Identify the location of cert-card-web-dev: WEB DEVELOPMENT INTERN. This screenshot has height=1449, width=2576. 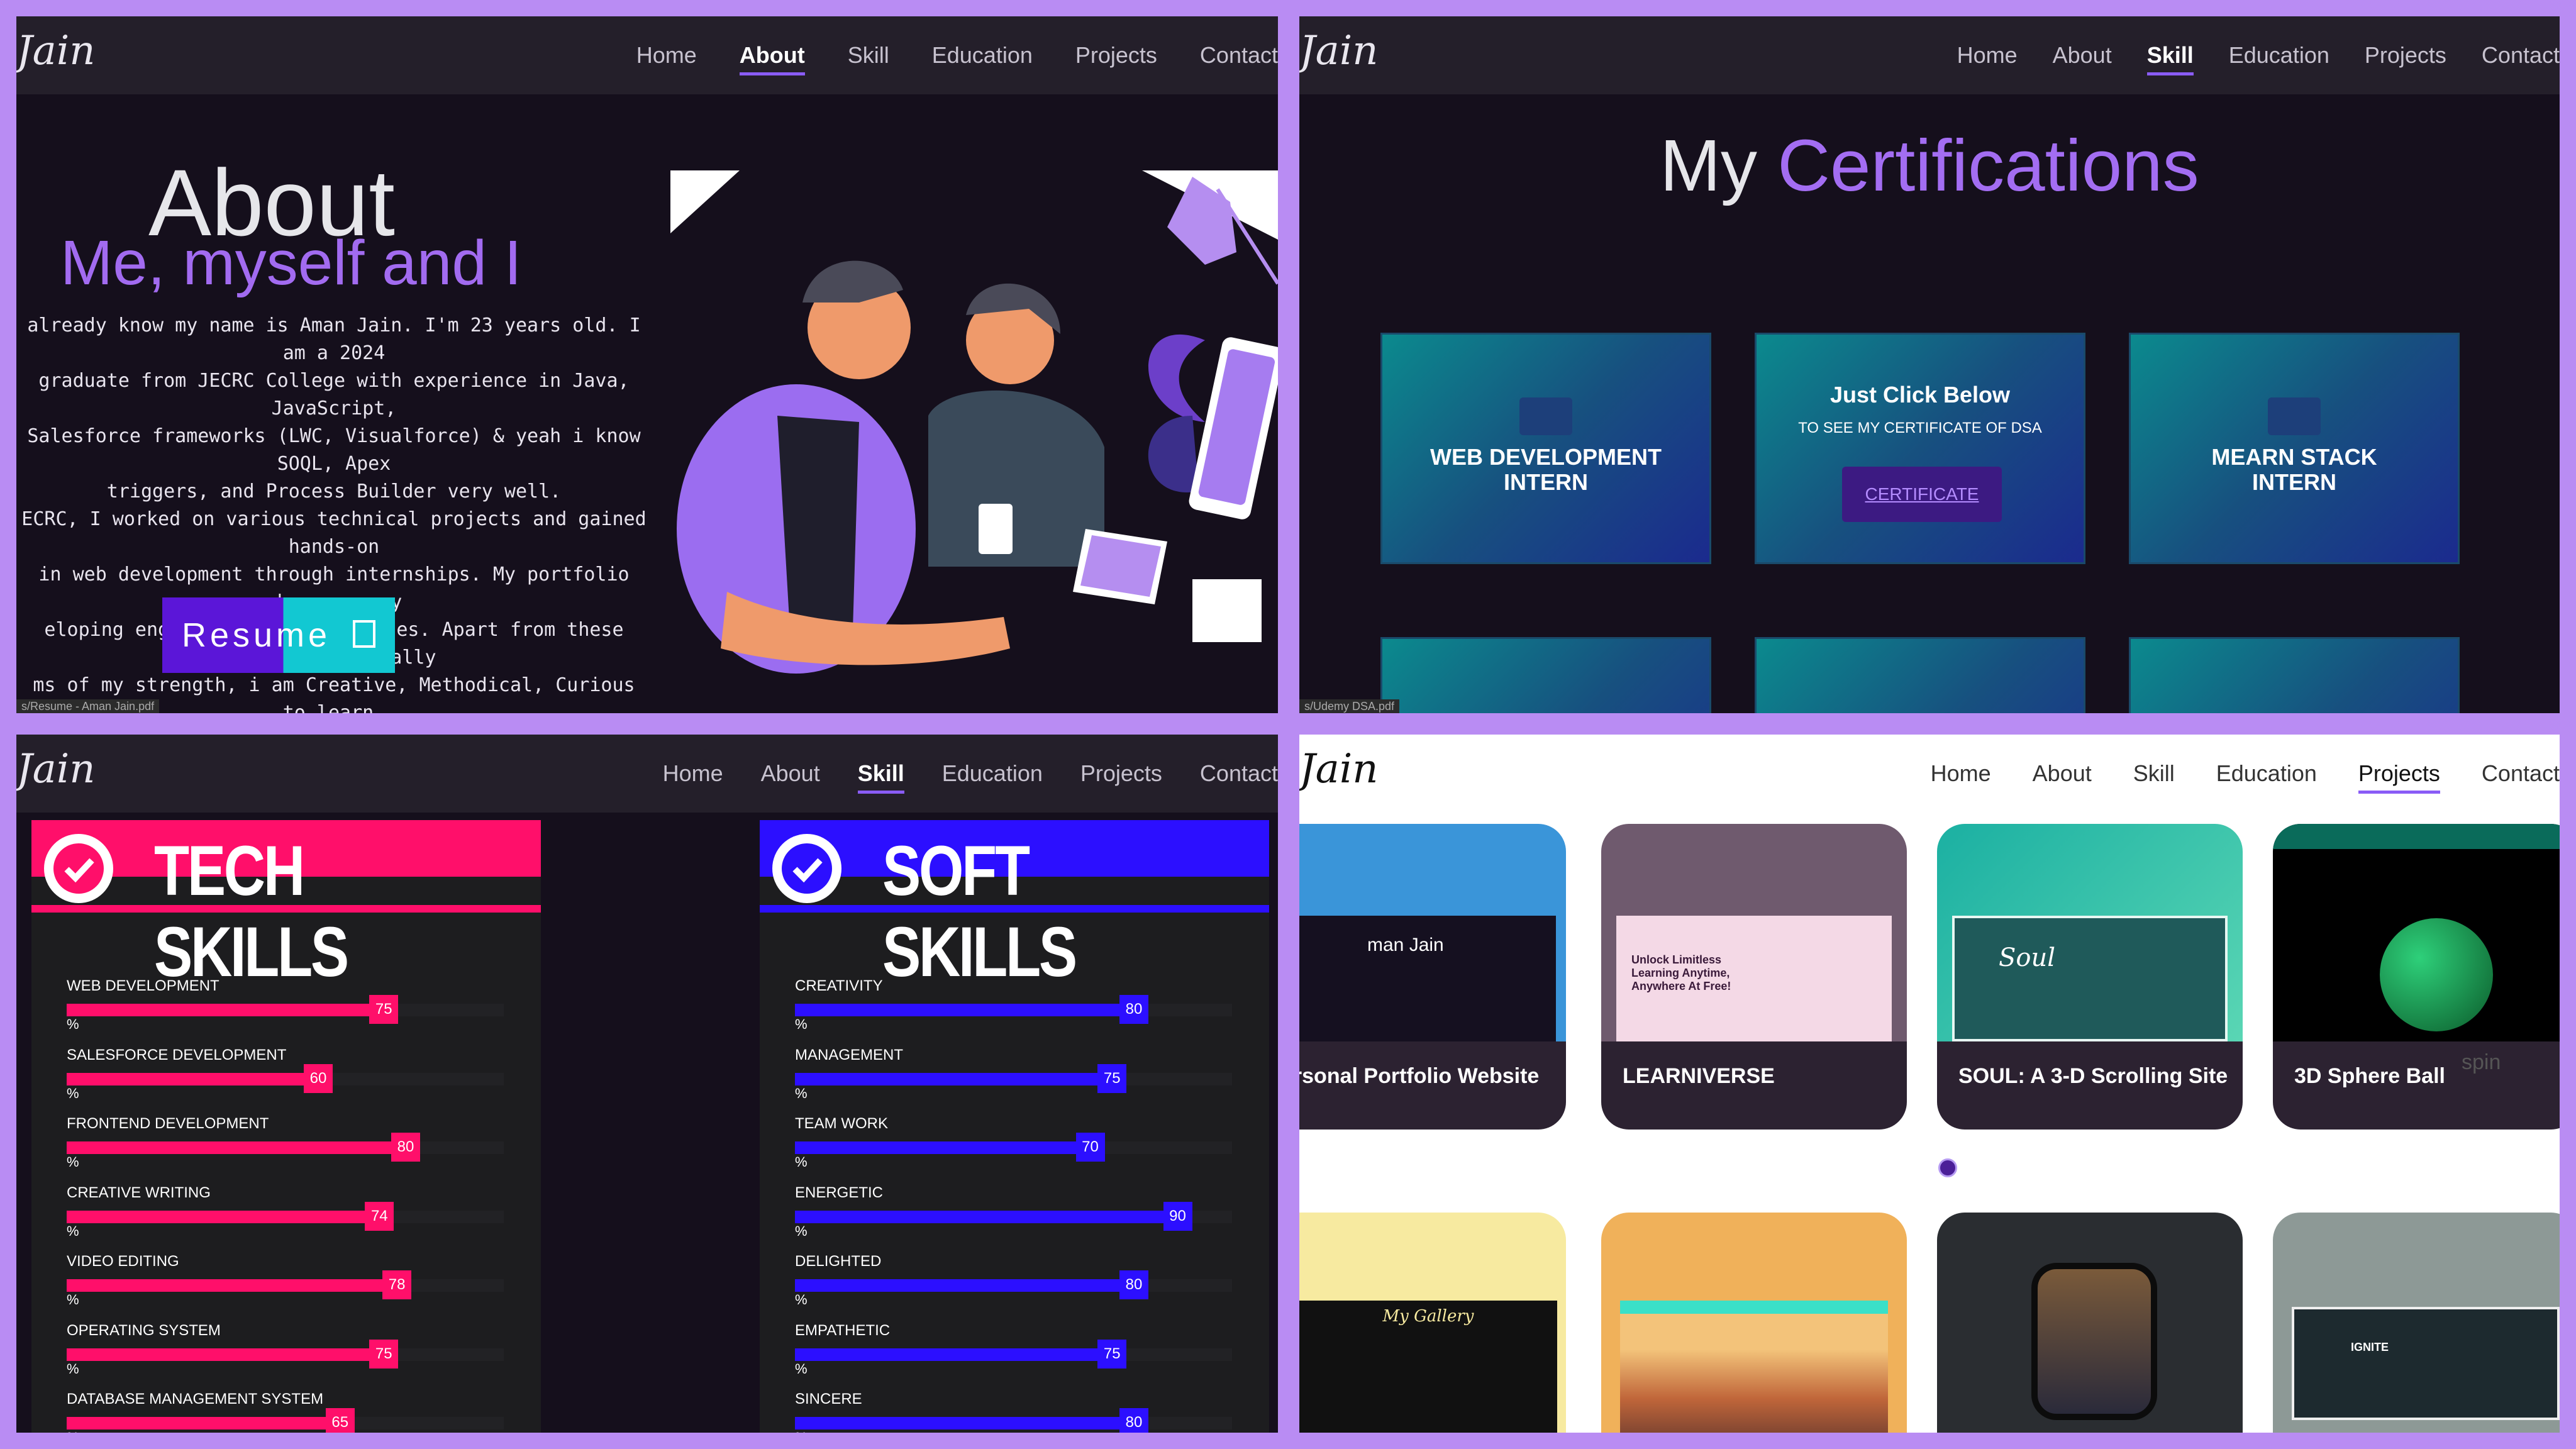
(1545, 448).